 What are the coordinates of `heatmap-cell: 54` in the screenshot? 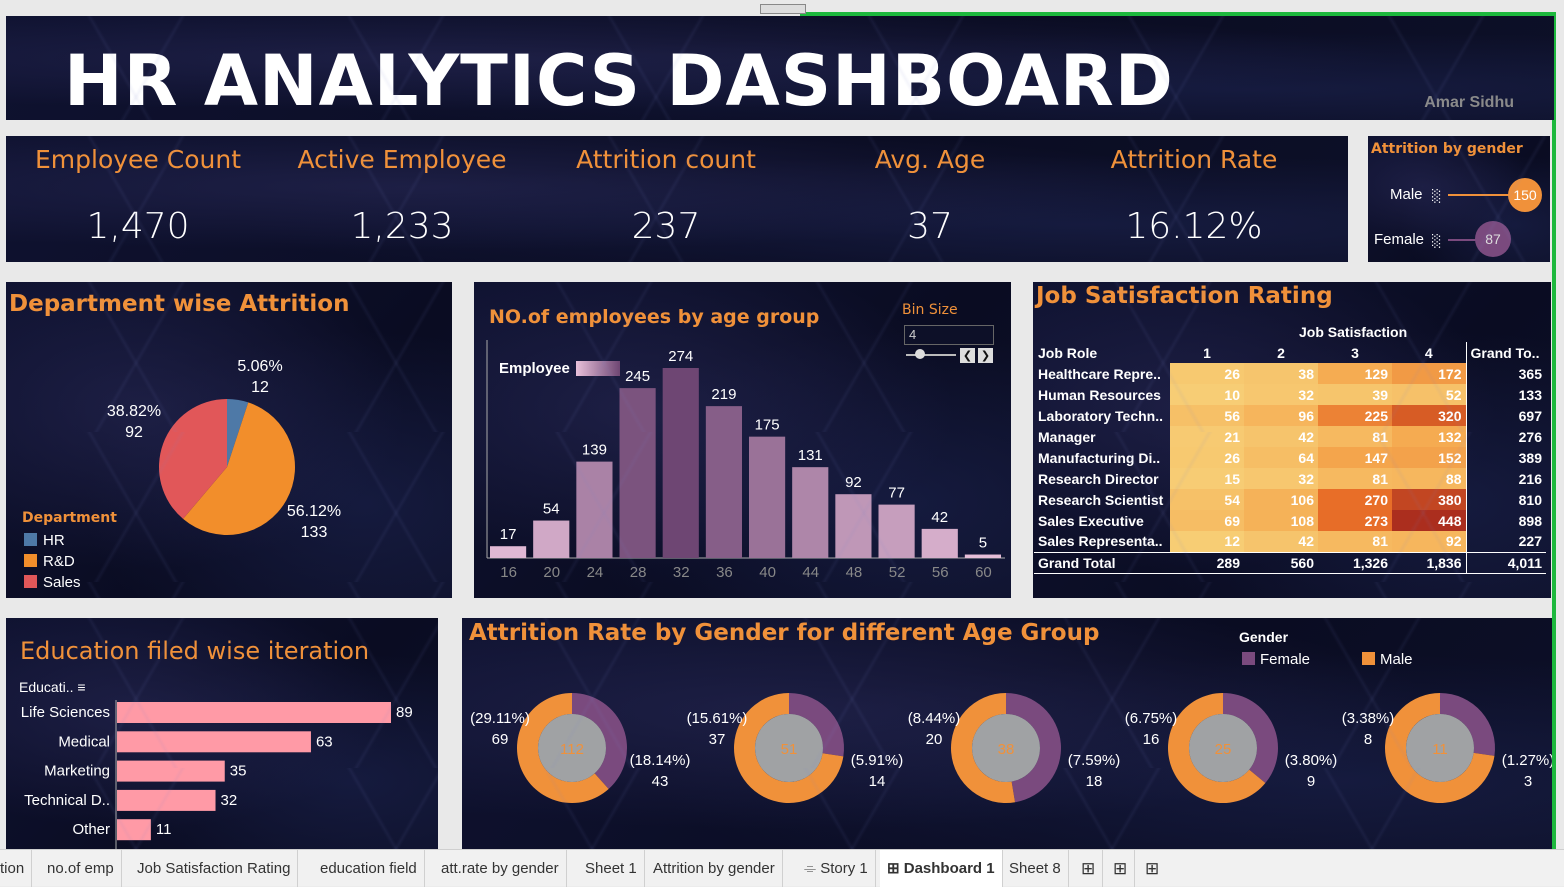 It's located at (1207, 499).